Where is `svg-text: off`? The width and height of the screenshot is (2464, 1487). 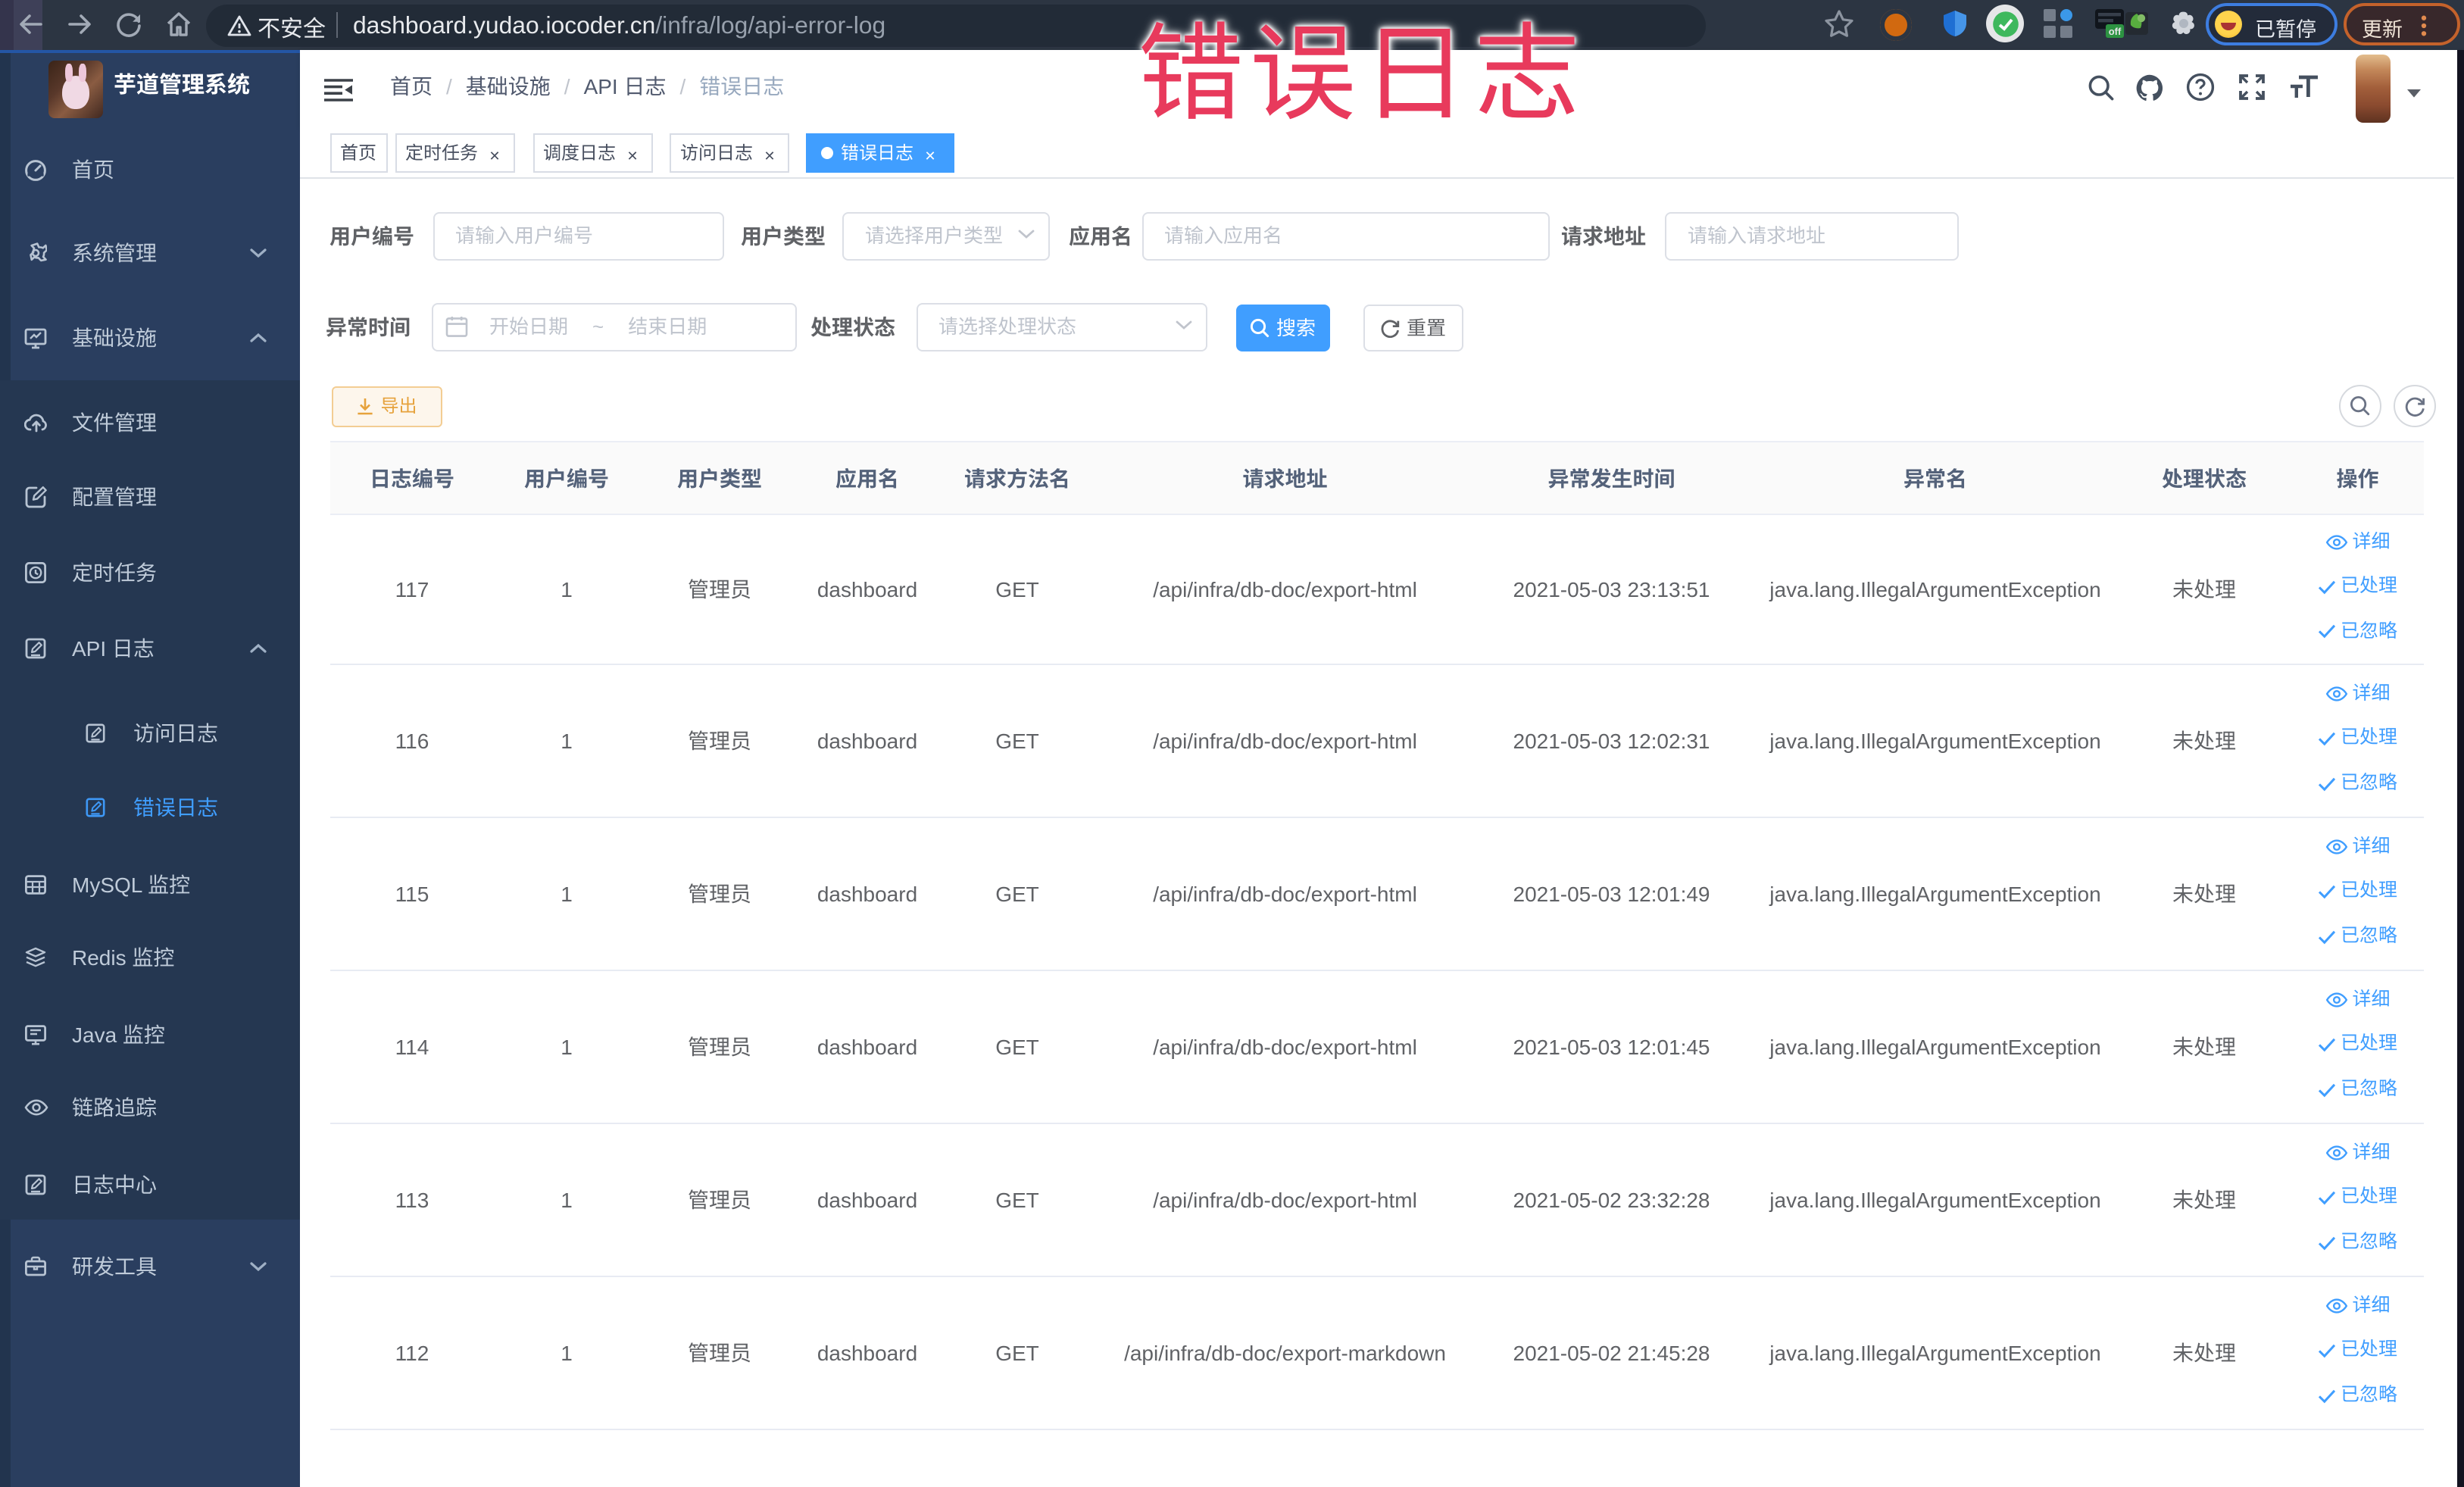 svg-text: off is located at coordinates (2115, 31).